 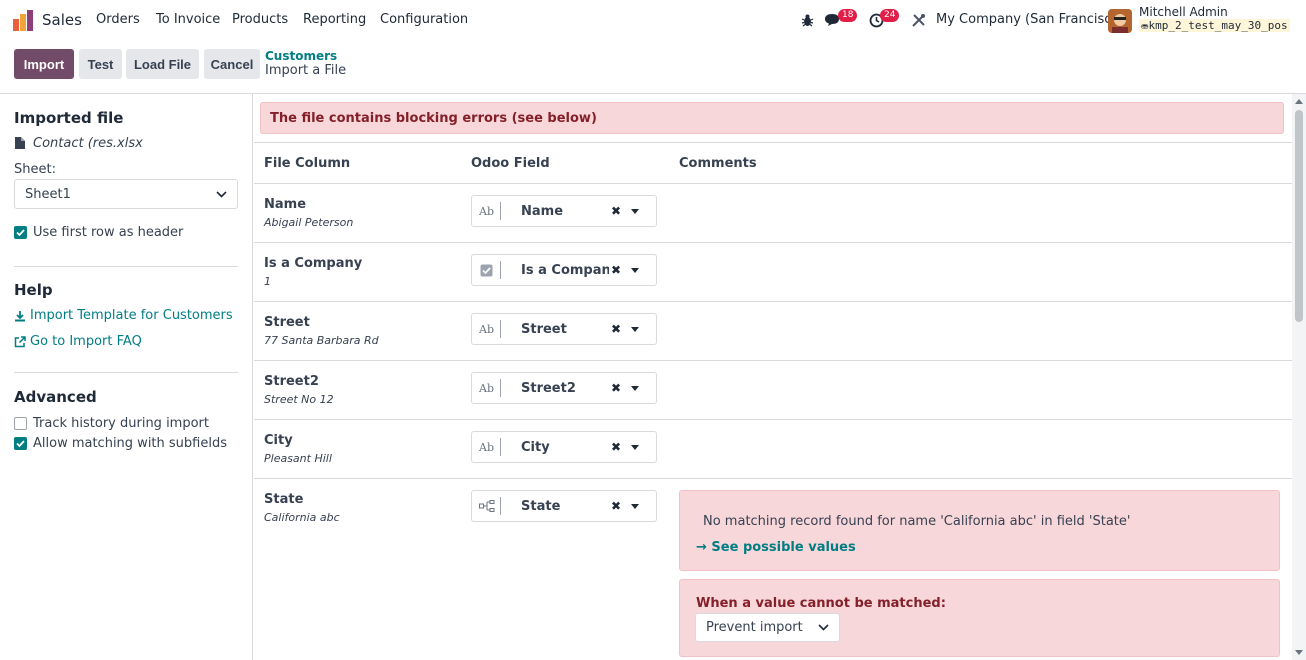 What do you see at coordinates (44, 64) in the screenshot?
I see `import-button: Import` at bounding box center [44, 64].